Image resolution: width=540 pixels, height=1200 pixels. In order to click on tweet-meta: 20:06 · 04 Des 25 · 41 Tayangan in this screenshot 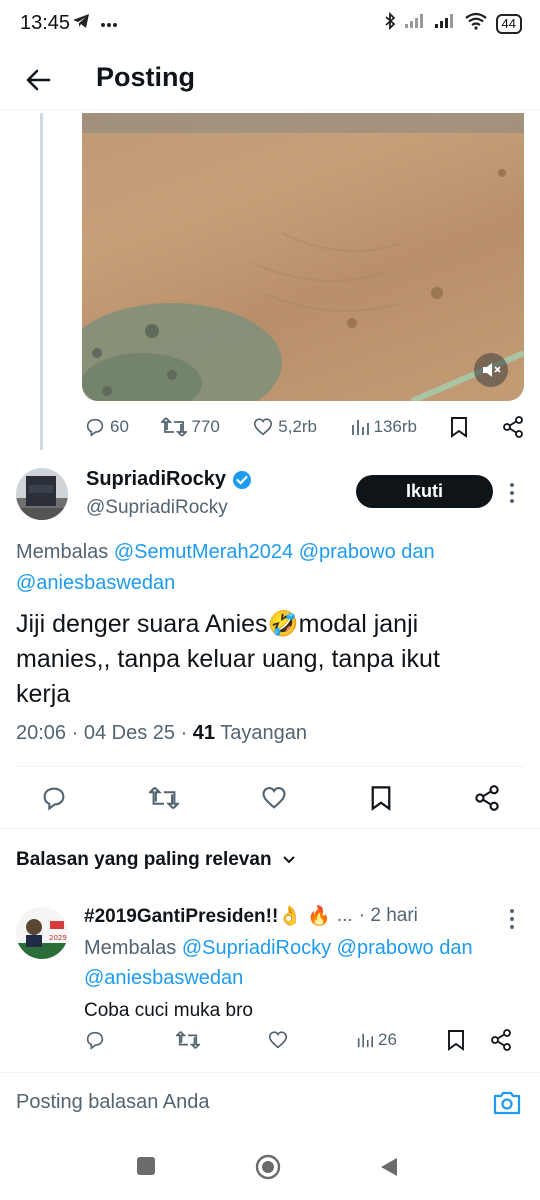, I will do `click(161, 733)`.